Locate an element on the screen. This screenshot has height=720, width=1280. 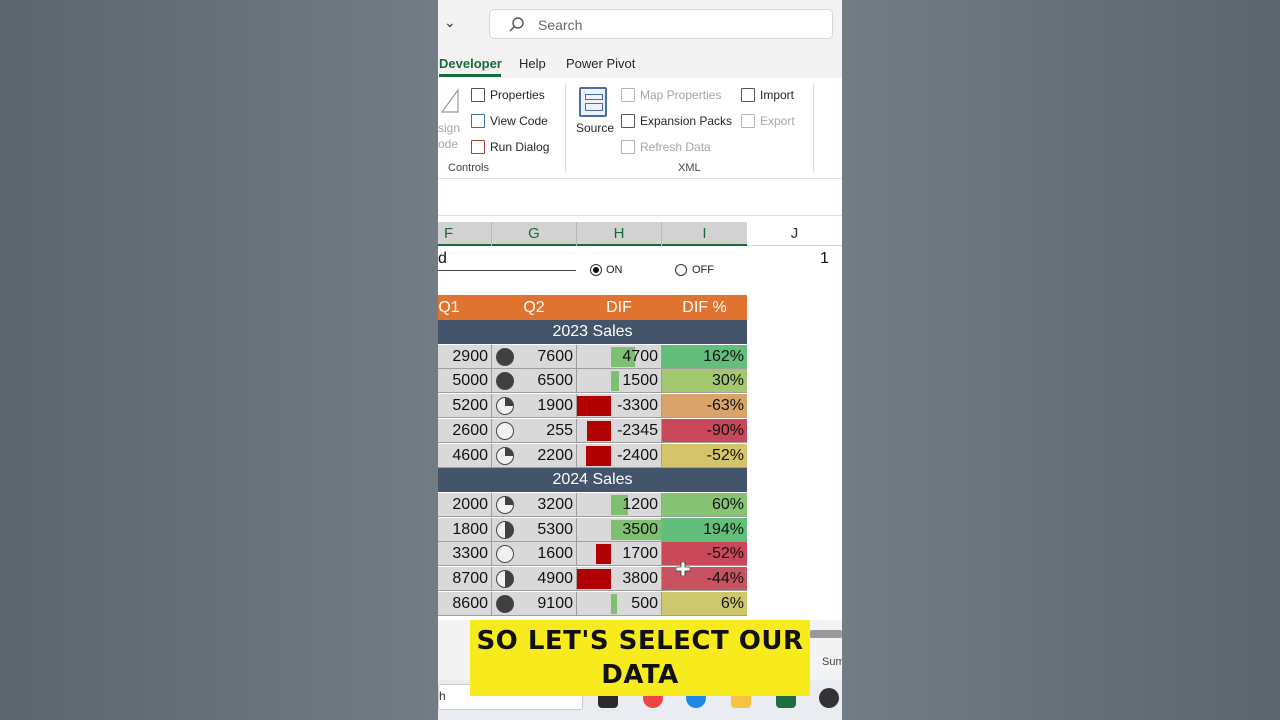
header-dif: DIF is located at coordinates (619, 307).